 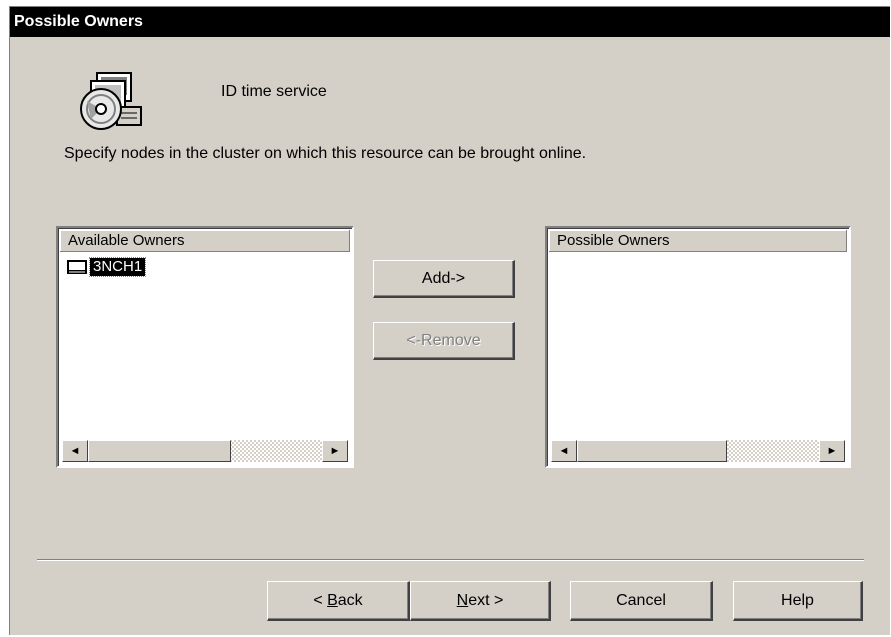 I want to click on title-bar: Possible Owners, so click(x=450, y=22).